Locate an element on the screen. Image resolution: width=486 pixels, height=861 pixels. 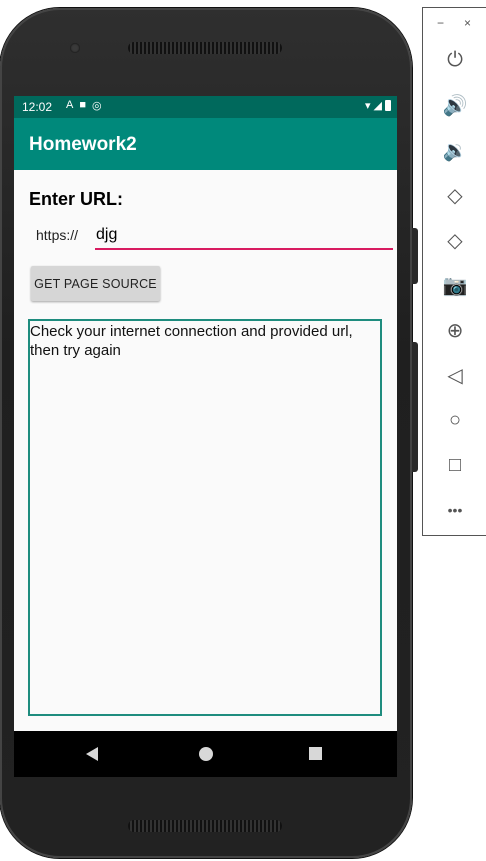
navigation-bar is located at coordinates (205, 754).